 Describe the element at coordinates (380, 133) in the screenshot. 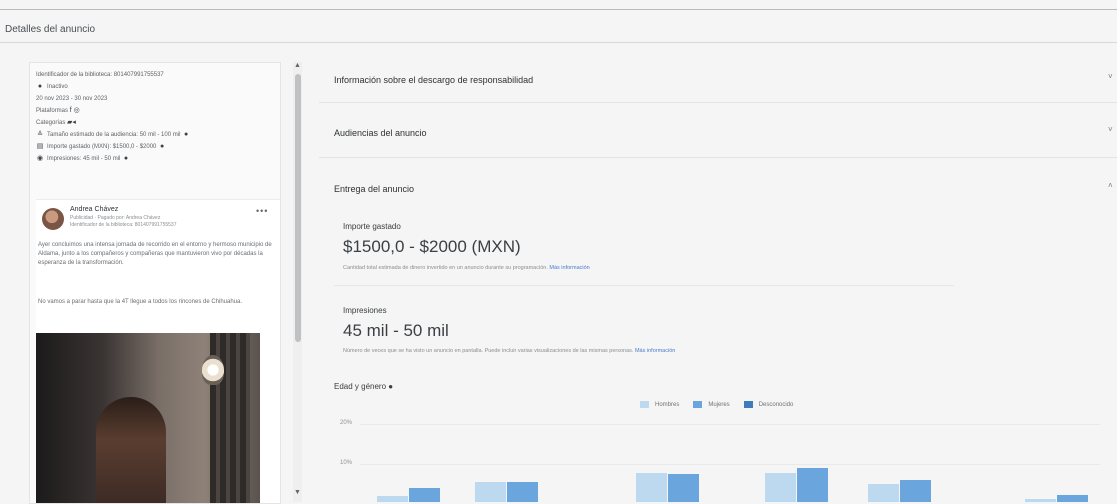

I see `section-audiences: Audiencias del anuncio` at that location.